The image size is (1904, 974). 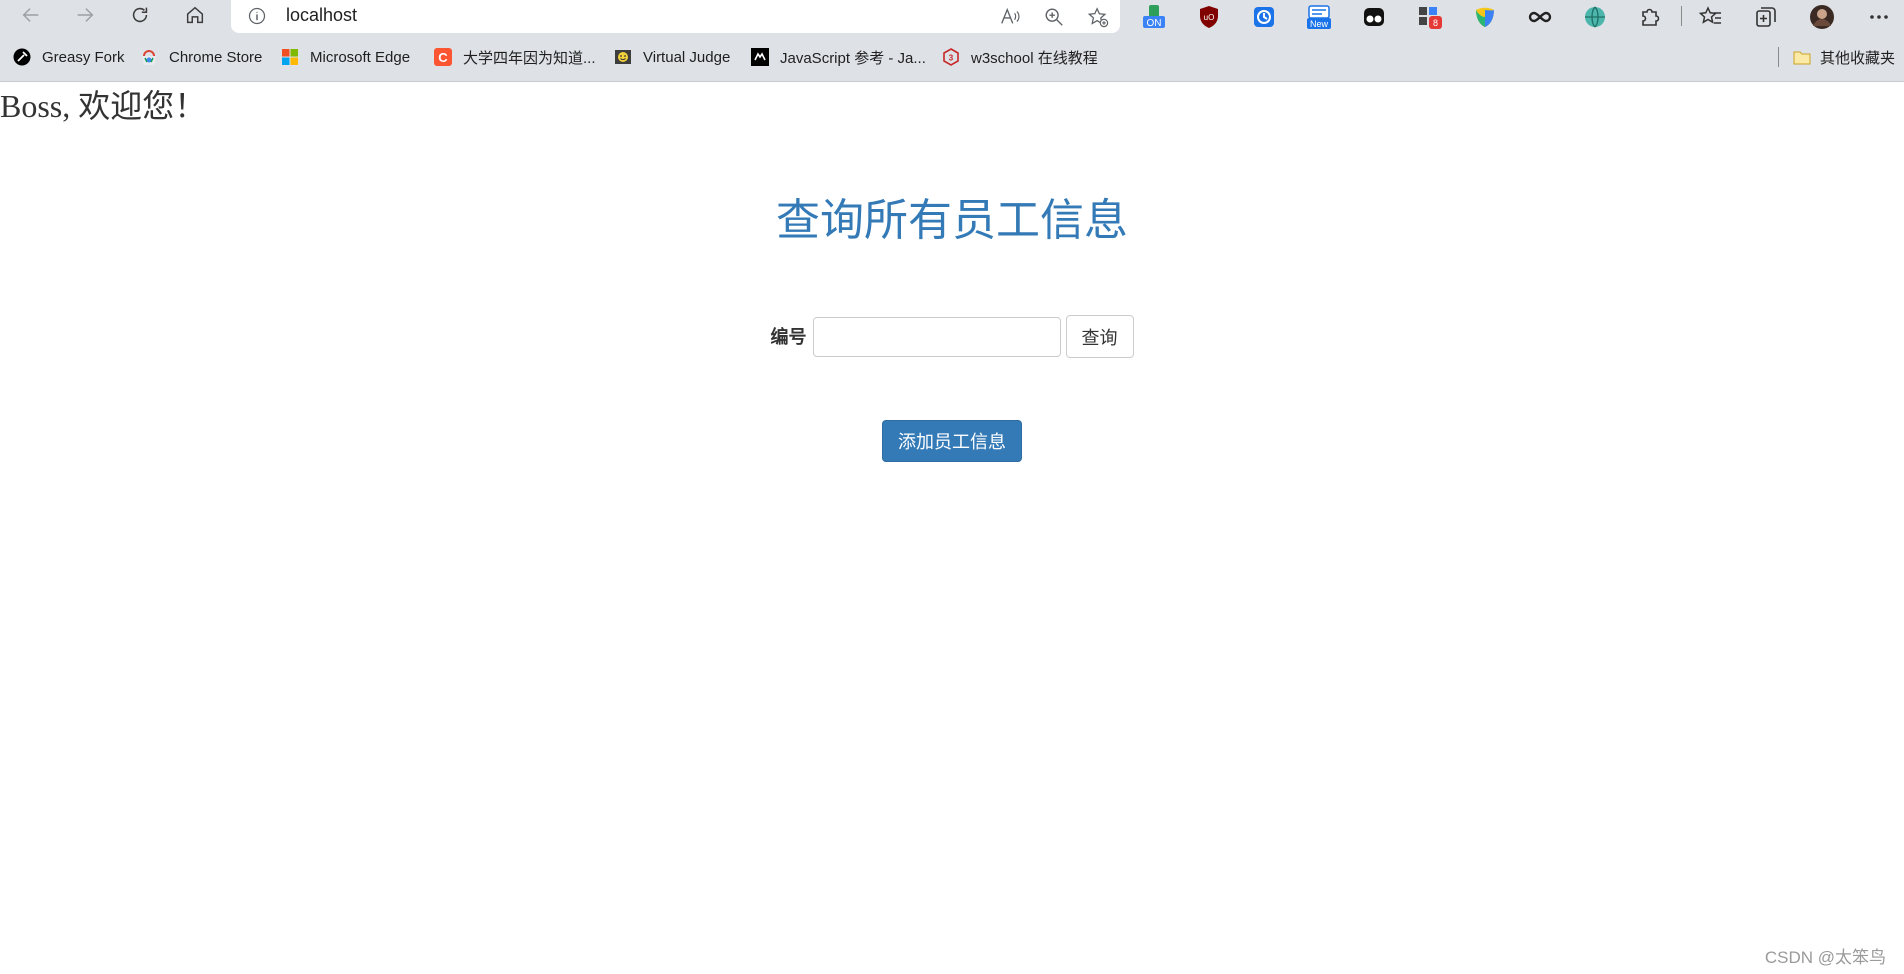 I want to click on history-extension-button, so click(x=1264, y=17).